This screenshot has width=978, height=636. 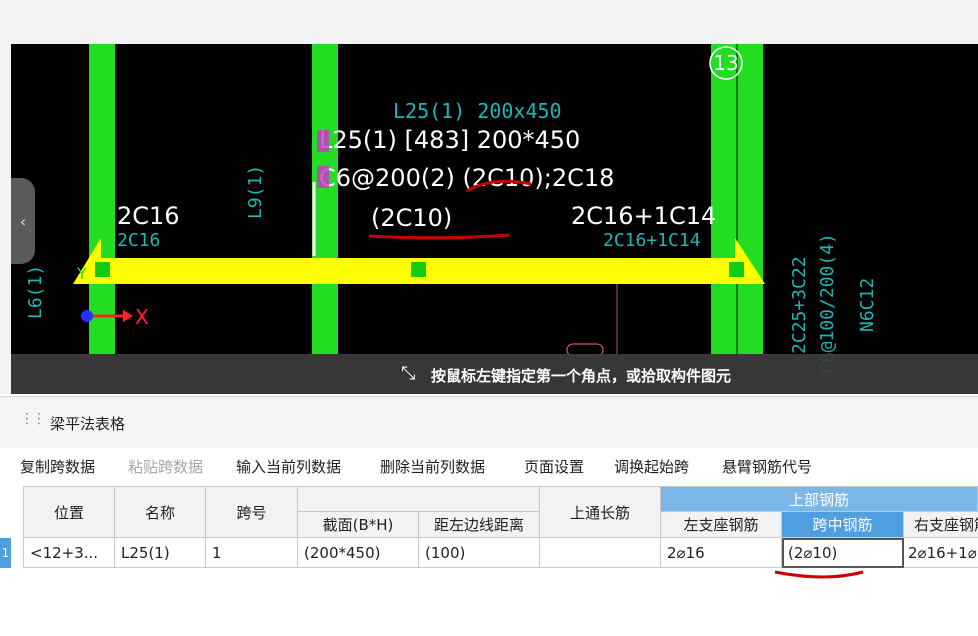 I want to click on paste-span-button: 粘贴跨数据, so click(x=165, y=466).